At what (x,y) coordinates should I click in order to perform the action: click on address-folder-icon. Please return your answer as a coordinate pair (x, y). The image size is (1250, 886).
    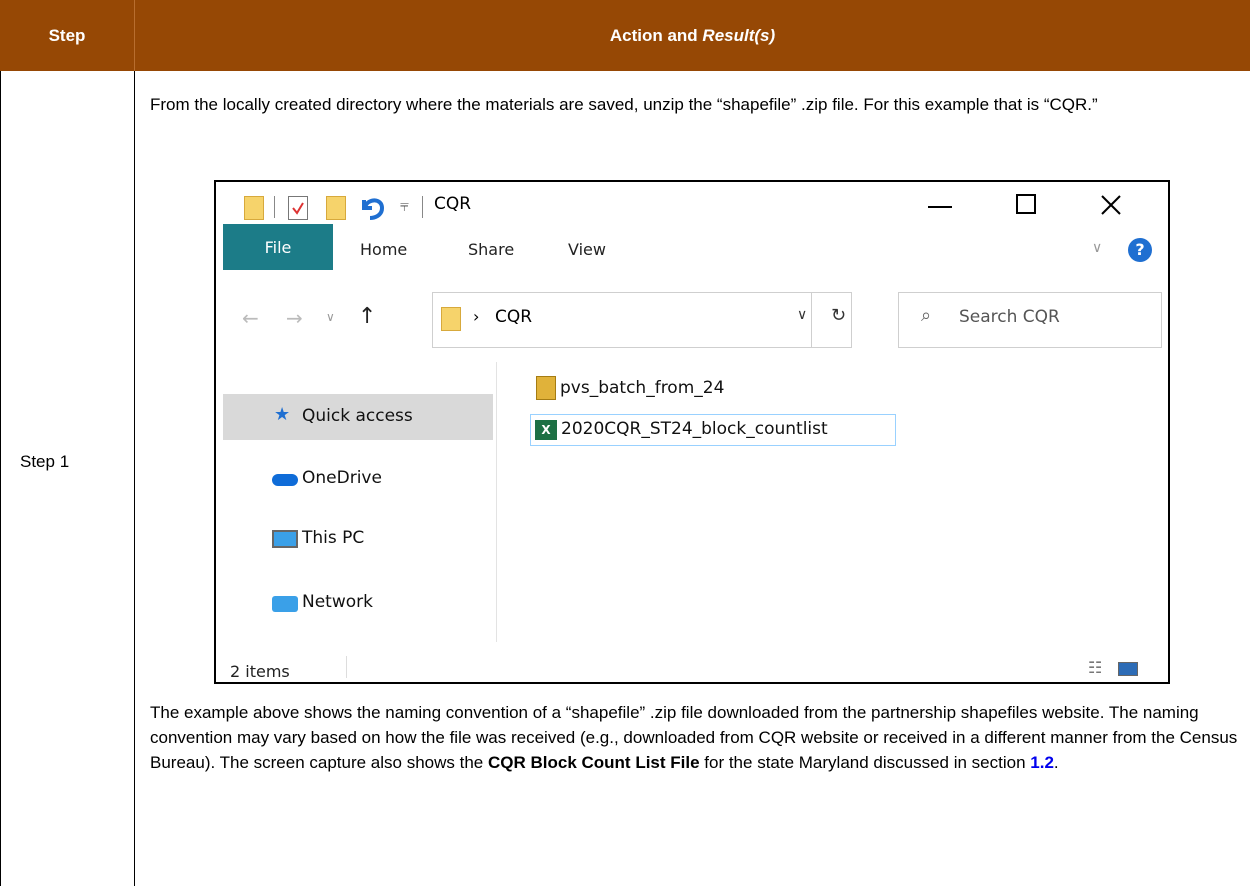
    Looking at the image, I should click on (451, 319).